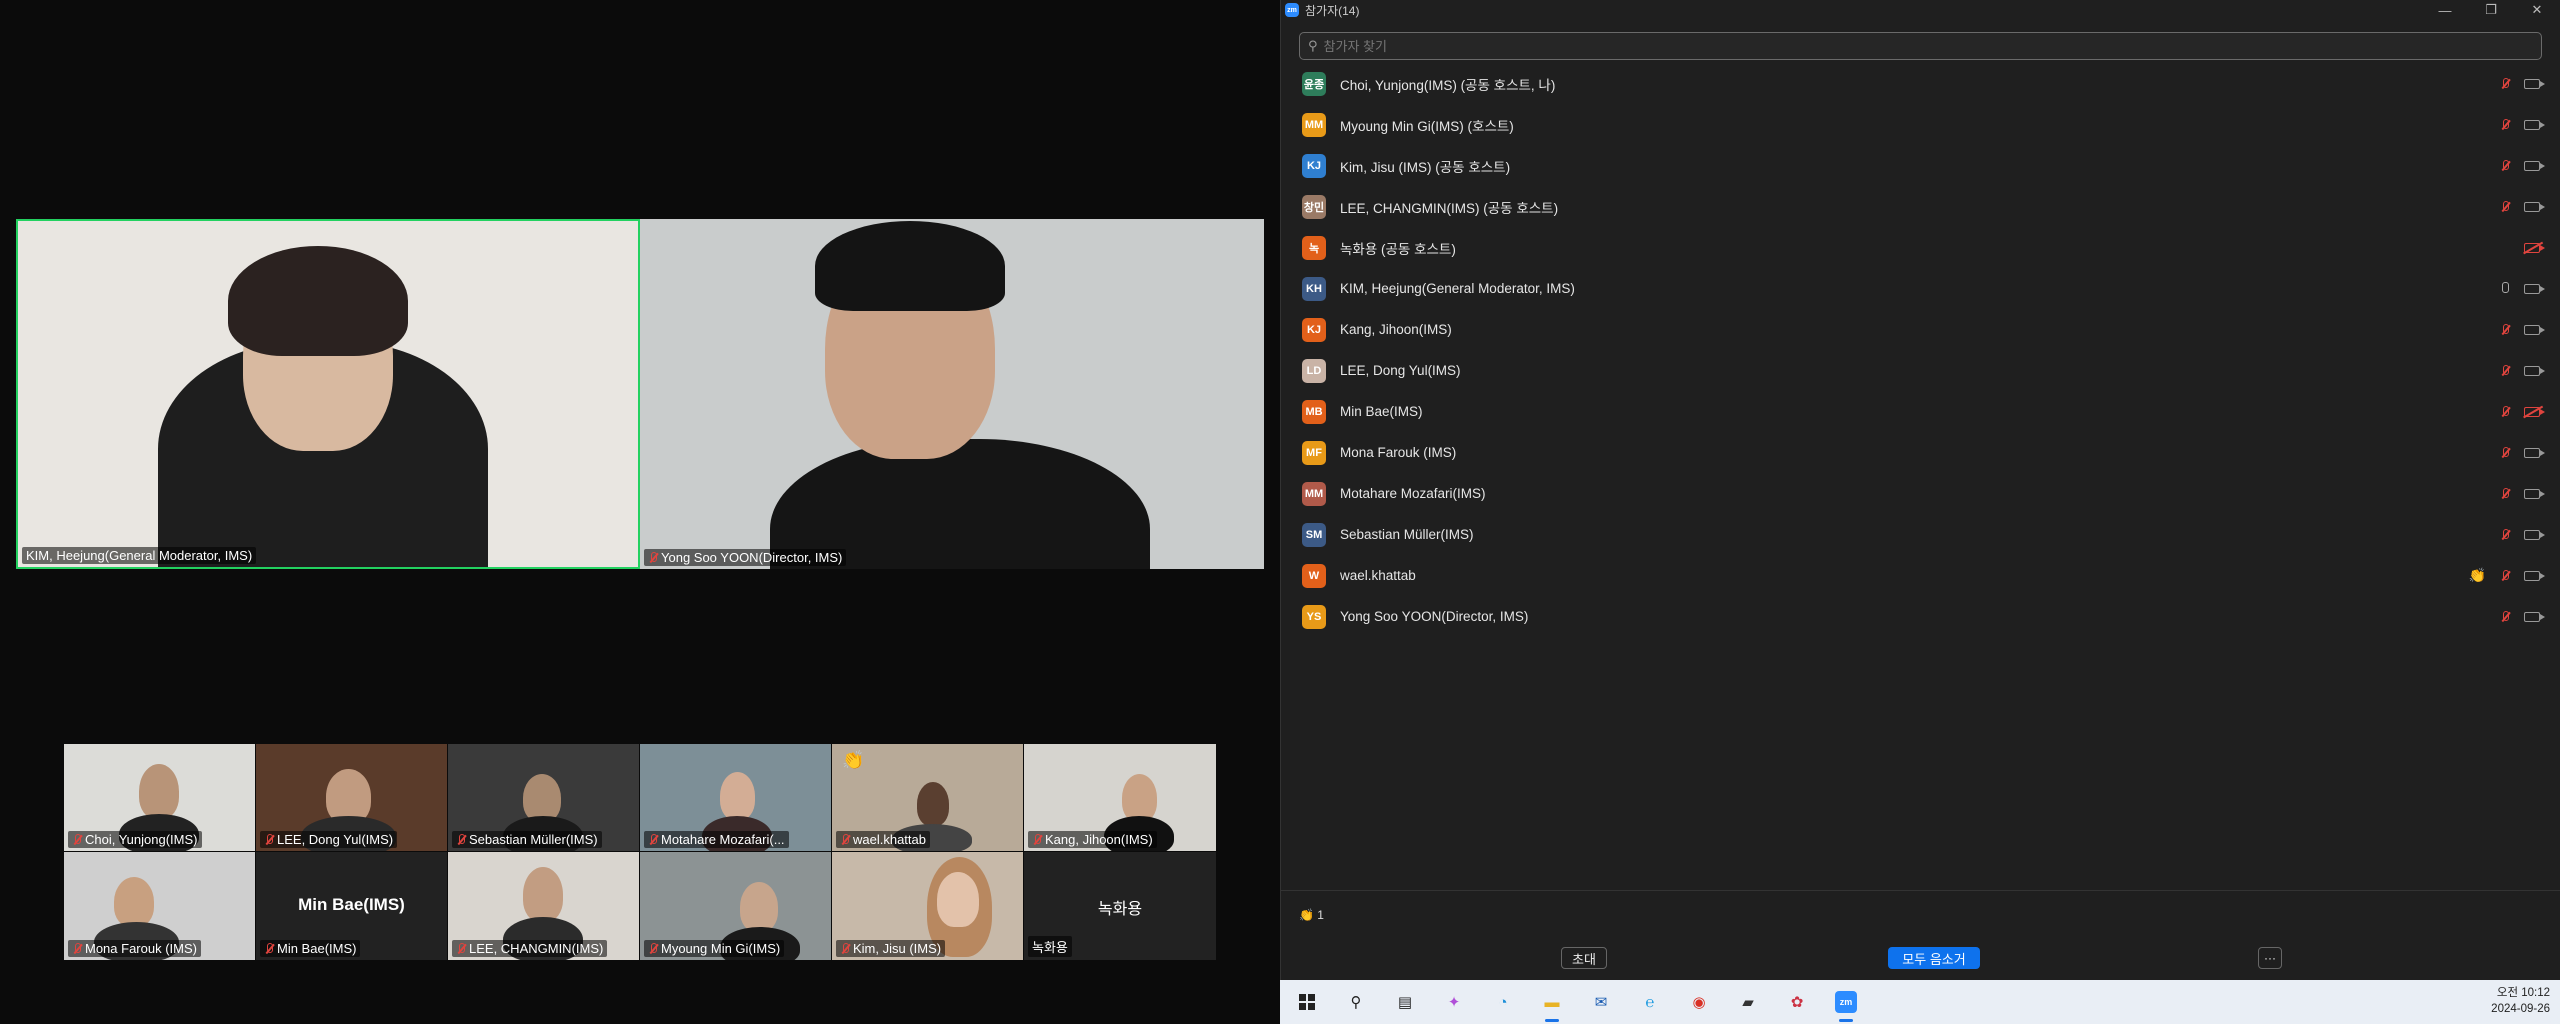 The width and height of the screenshot is (2560, 1024). What do you see at coordinates (1920, 370) in the screenshot?
I see `participant-row: LD LEE, Dong Yul(IMS)` at bounding box center [1920, 370].